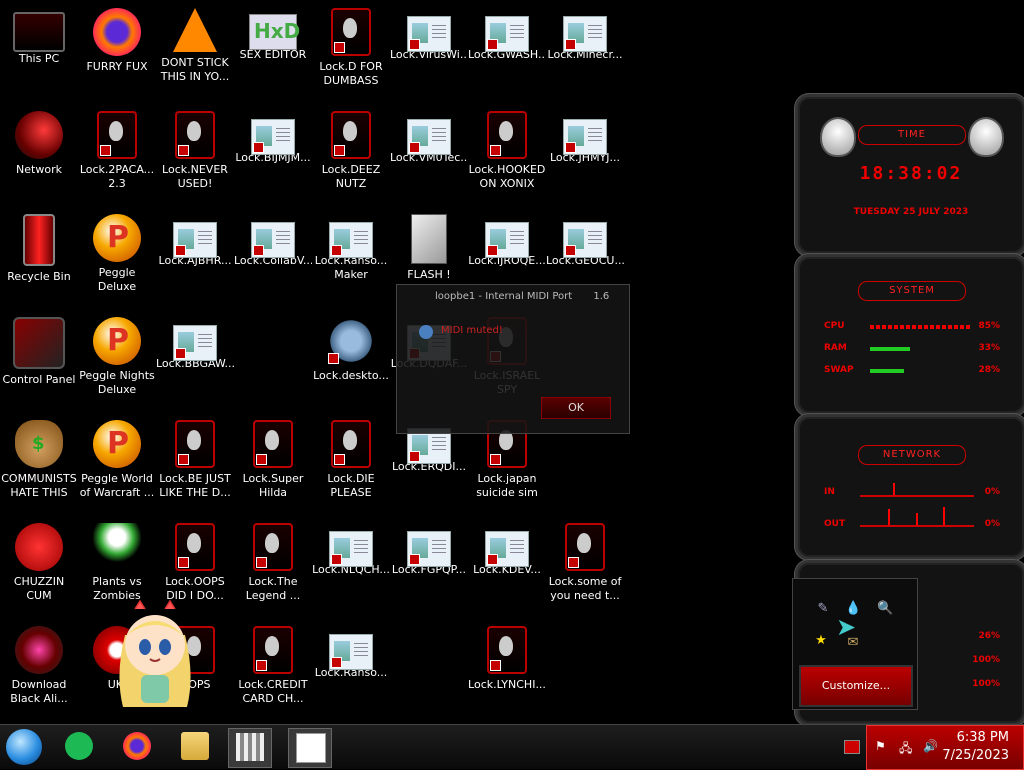 The image size is (1024, 770). What do you see at coordinates (79, 747) in the screenshot?
I see `spotify-taskbar-button` at bounding box center [79, 747].